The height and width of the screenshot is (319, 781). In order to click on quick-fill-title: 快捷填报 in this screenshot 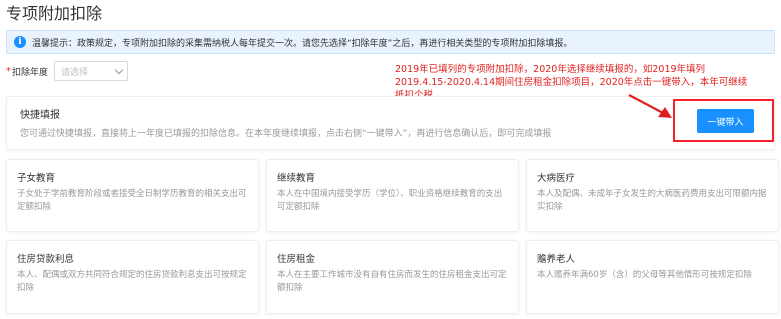, I will do `click(40, 115)`.